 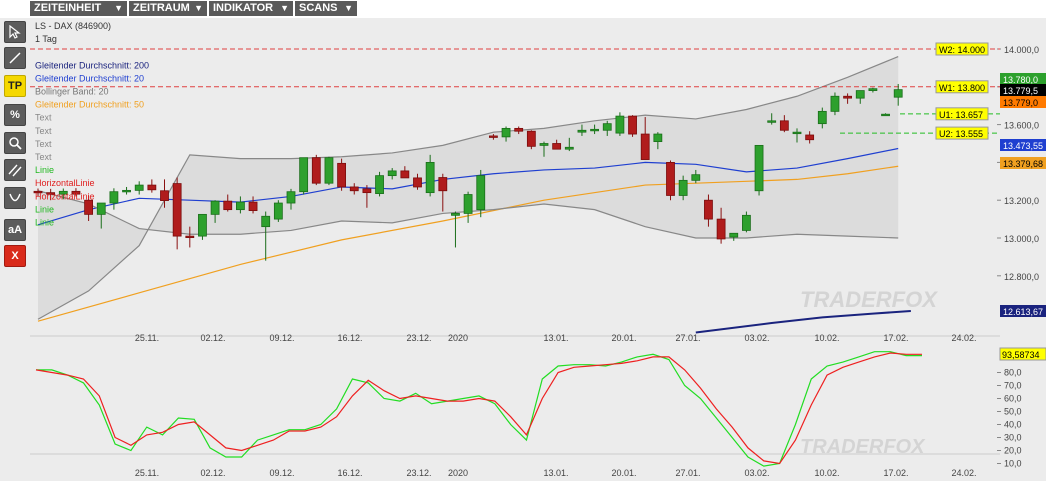 What do you see at coordinates (15, 170) in the screenshot?
I see `parallel-lines-tool-icon` at bounding box center [15, 170].